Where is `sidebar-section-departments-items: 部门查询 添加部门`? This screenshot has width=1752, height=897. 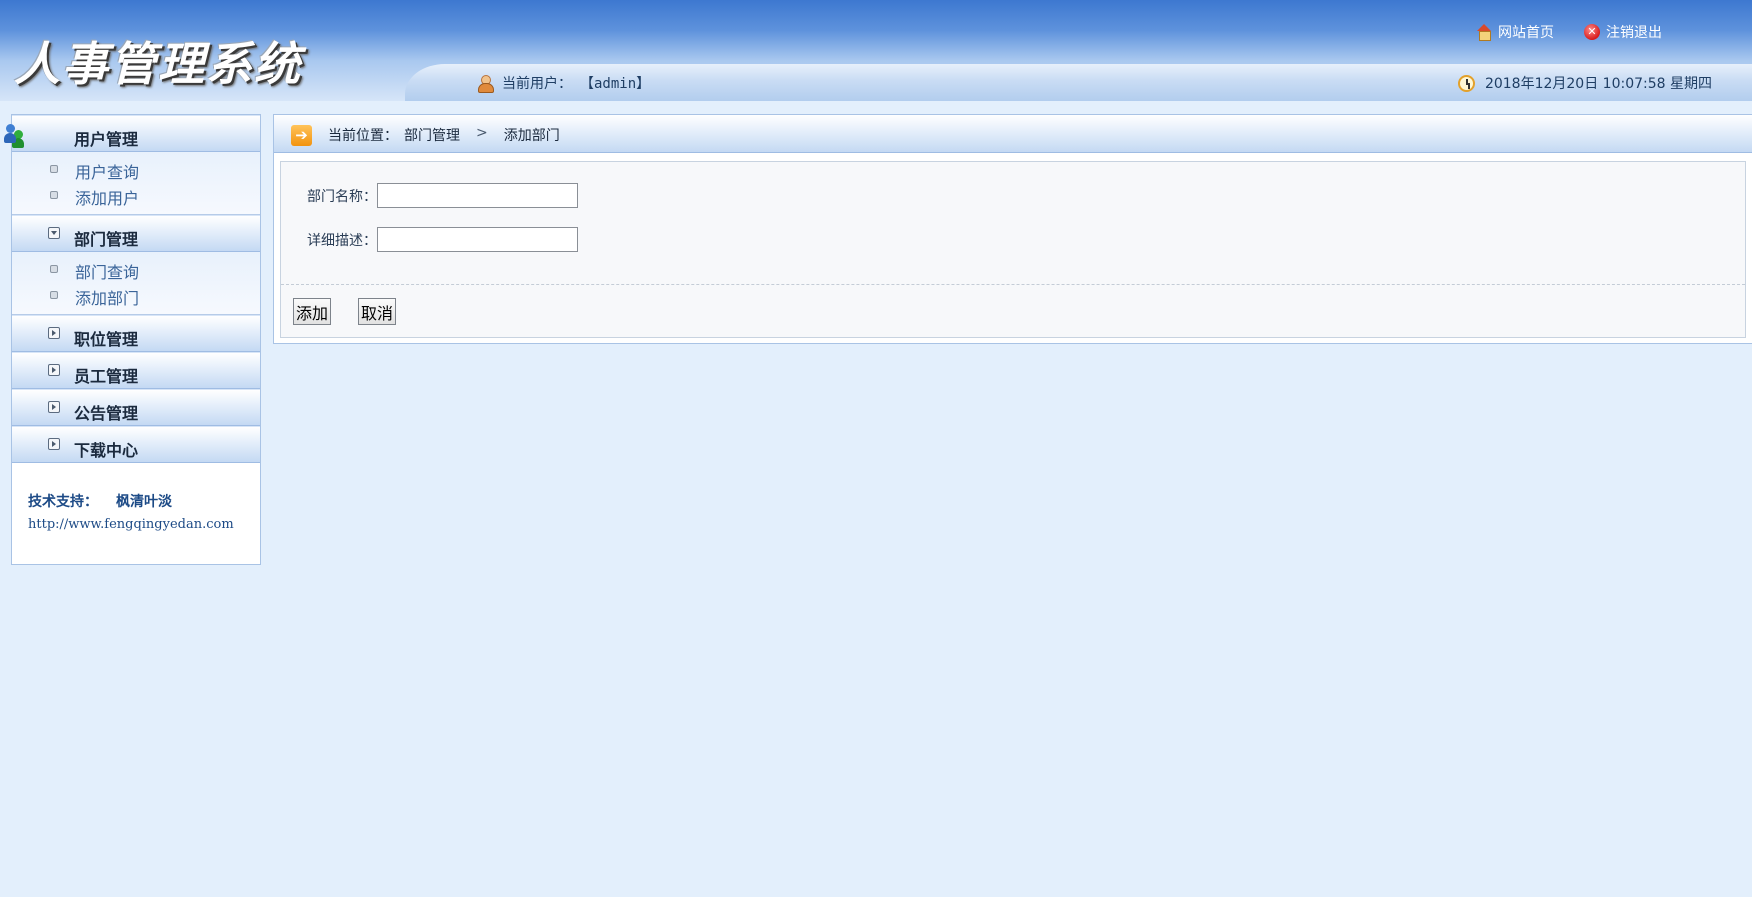
sidebar-section-departments-items: 部门查询 添加部门 is located at coordinates (136, 283).